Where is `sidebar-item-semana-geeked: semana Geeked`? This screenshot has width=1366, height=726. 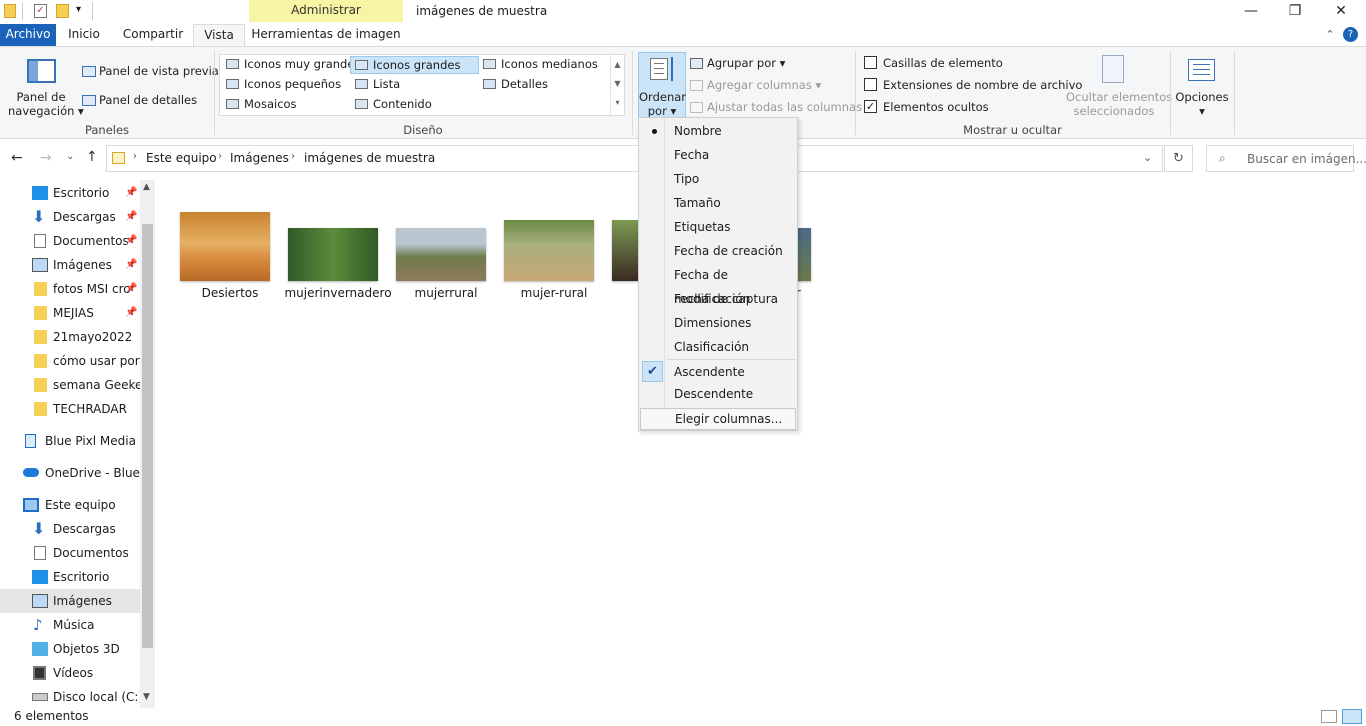 sidebar-item-semana-geeked: semana Geeked is located at coordinates (70, 385).